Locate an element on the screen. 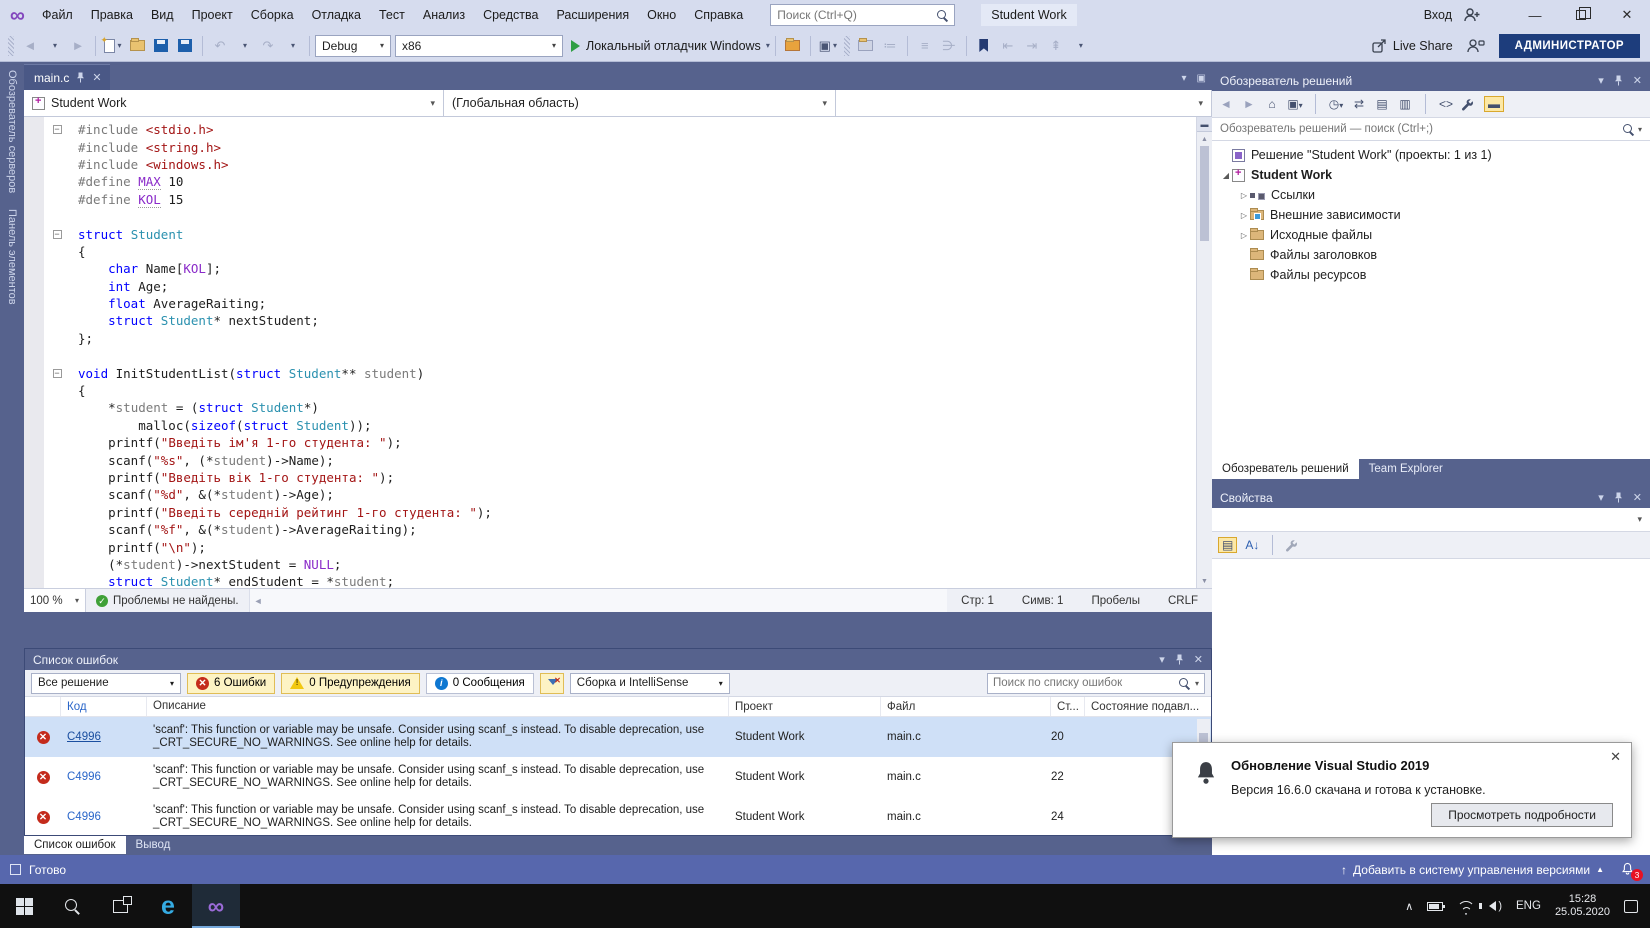  tree-item: ▷ Ссылки is located at coordinates (1431, 195).